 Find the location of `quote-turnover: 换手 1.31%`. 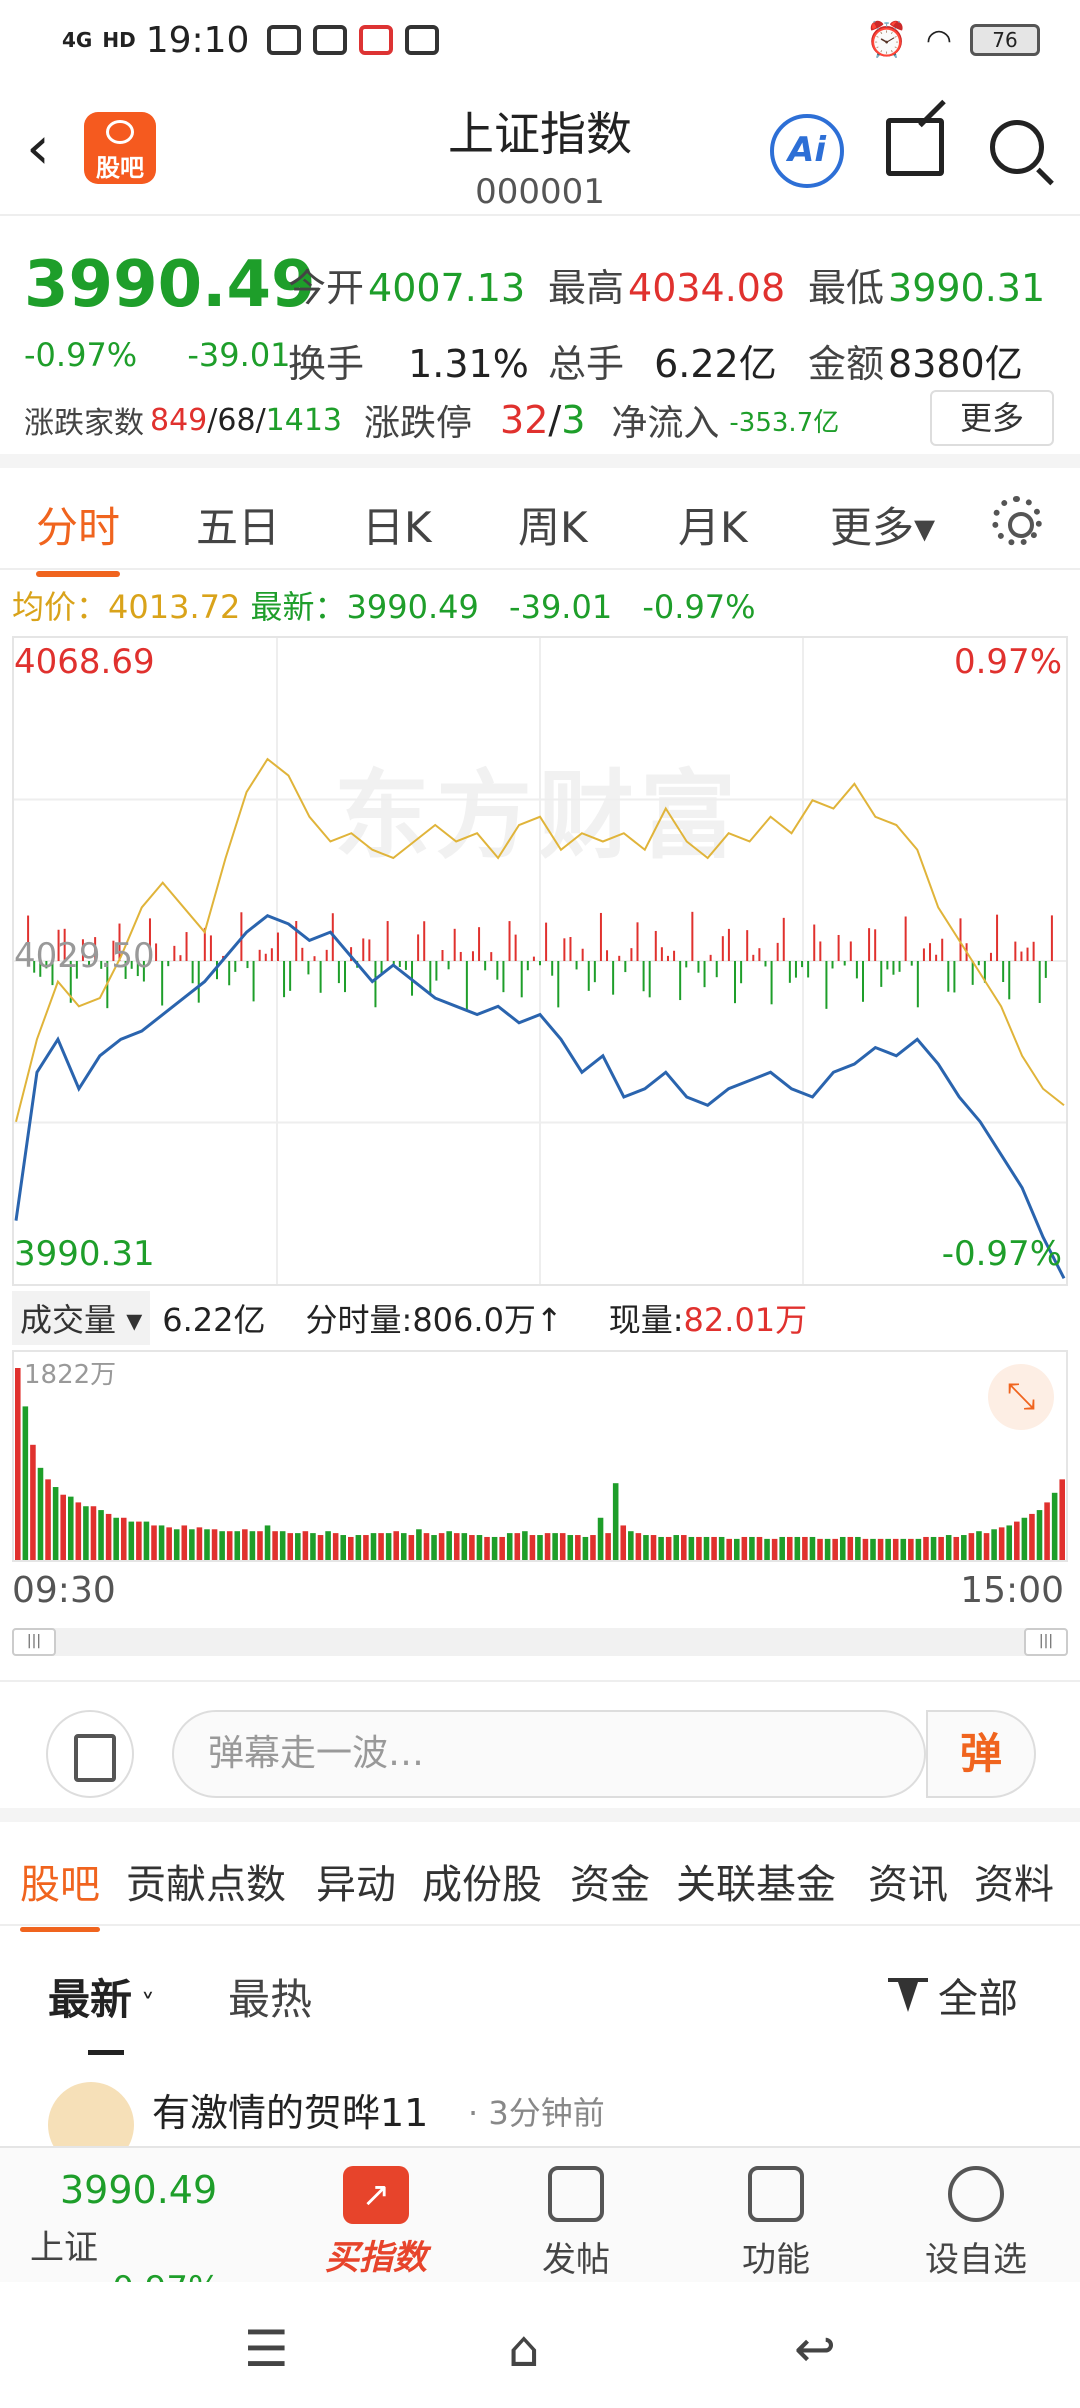

quote-turnover: 换手 1.31% is located at coordinates (418, 360).